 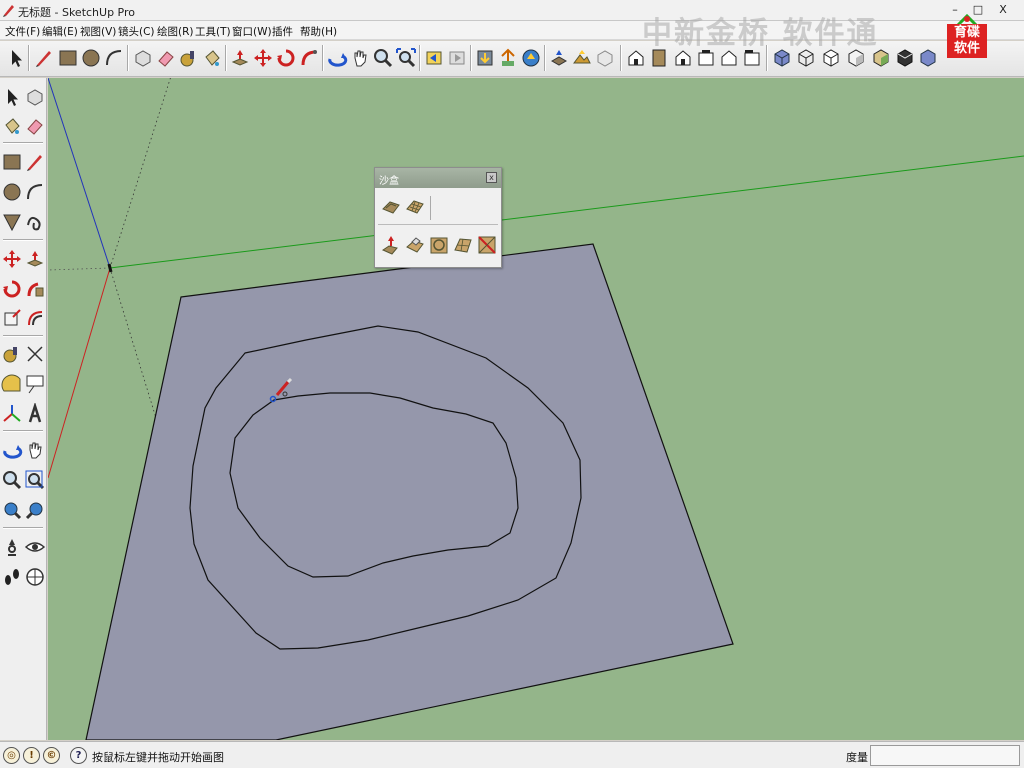 I want to click on stamp-icon, so click(x=415, y=245).